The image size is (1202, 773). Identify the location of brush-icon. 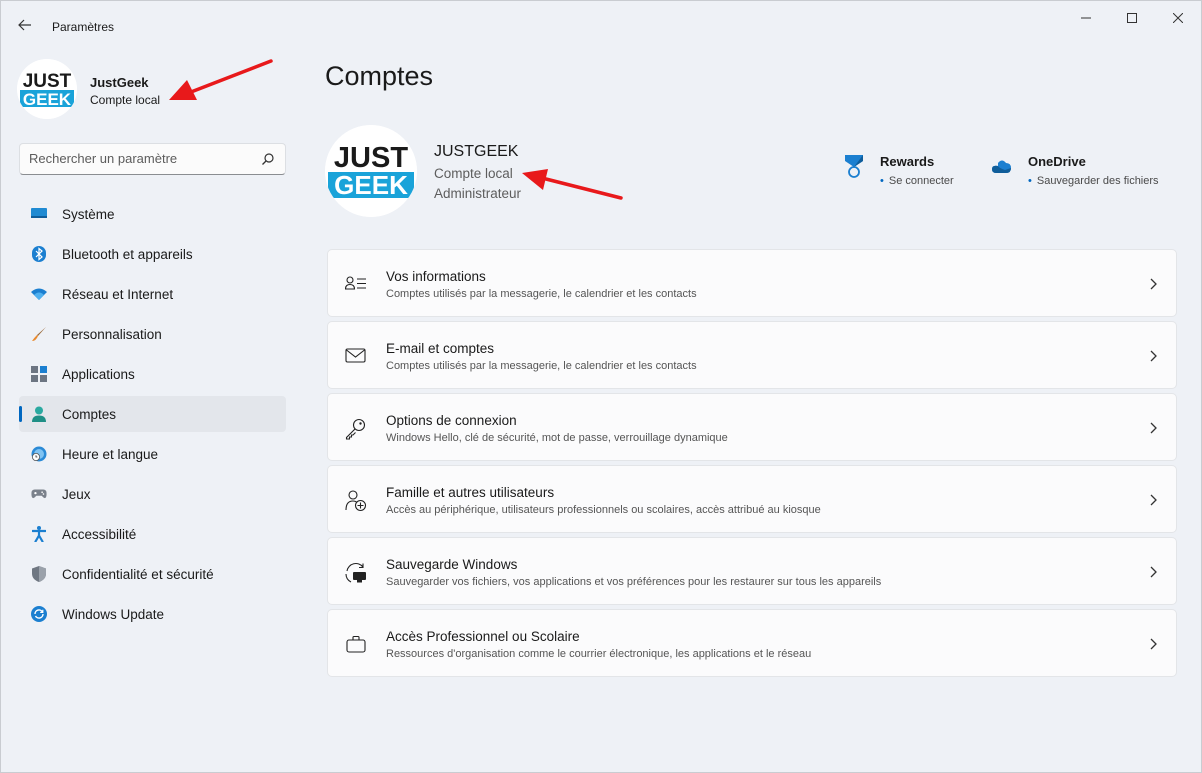
(39, 334).